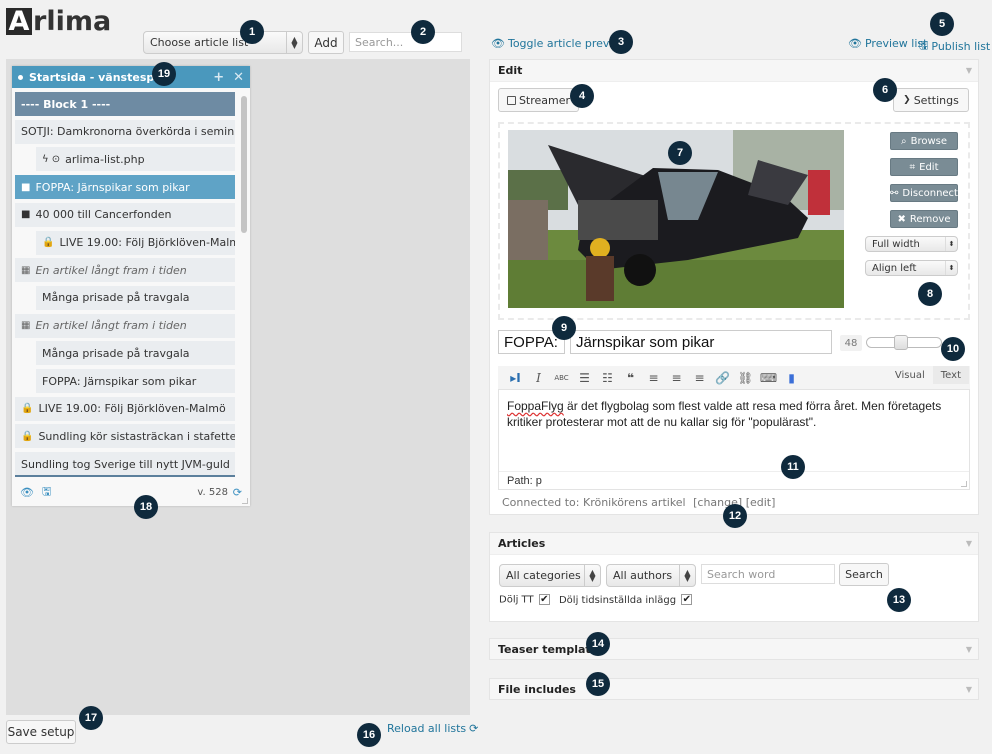 Image resolution: width=992 pixels, height=754 pixels. What do you see at coordinates (131, 77) in the screenshot?
I see `list-header: Startsida - vänstespalt + ✕` at bounding box center [131, 77].